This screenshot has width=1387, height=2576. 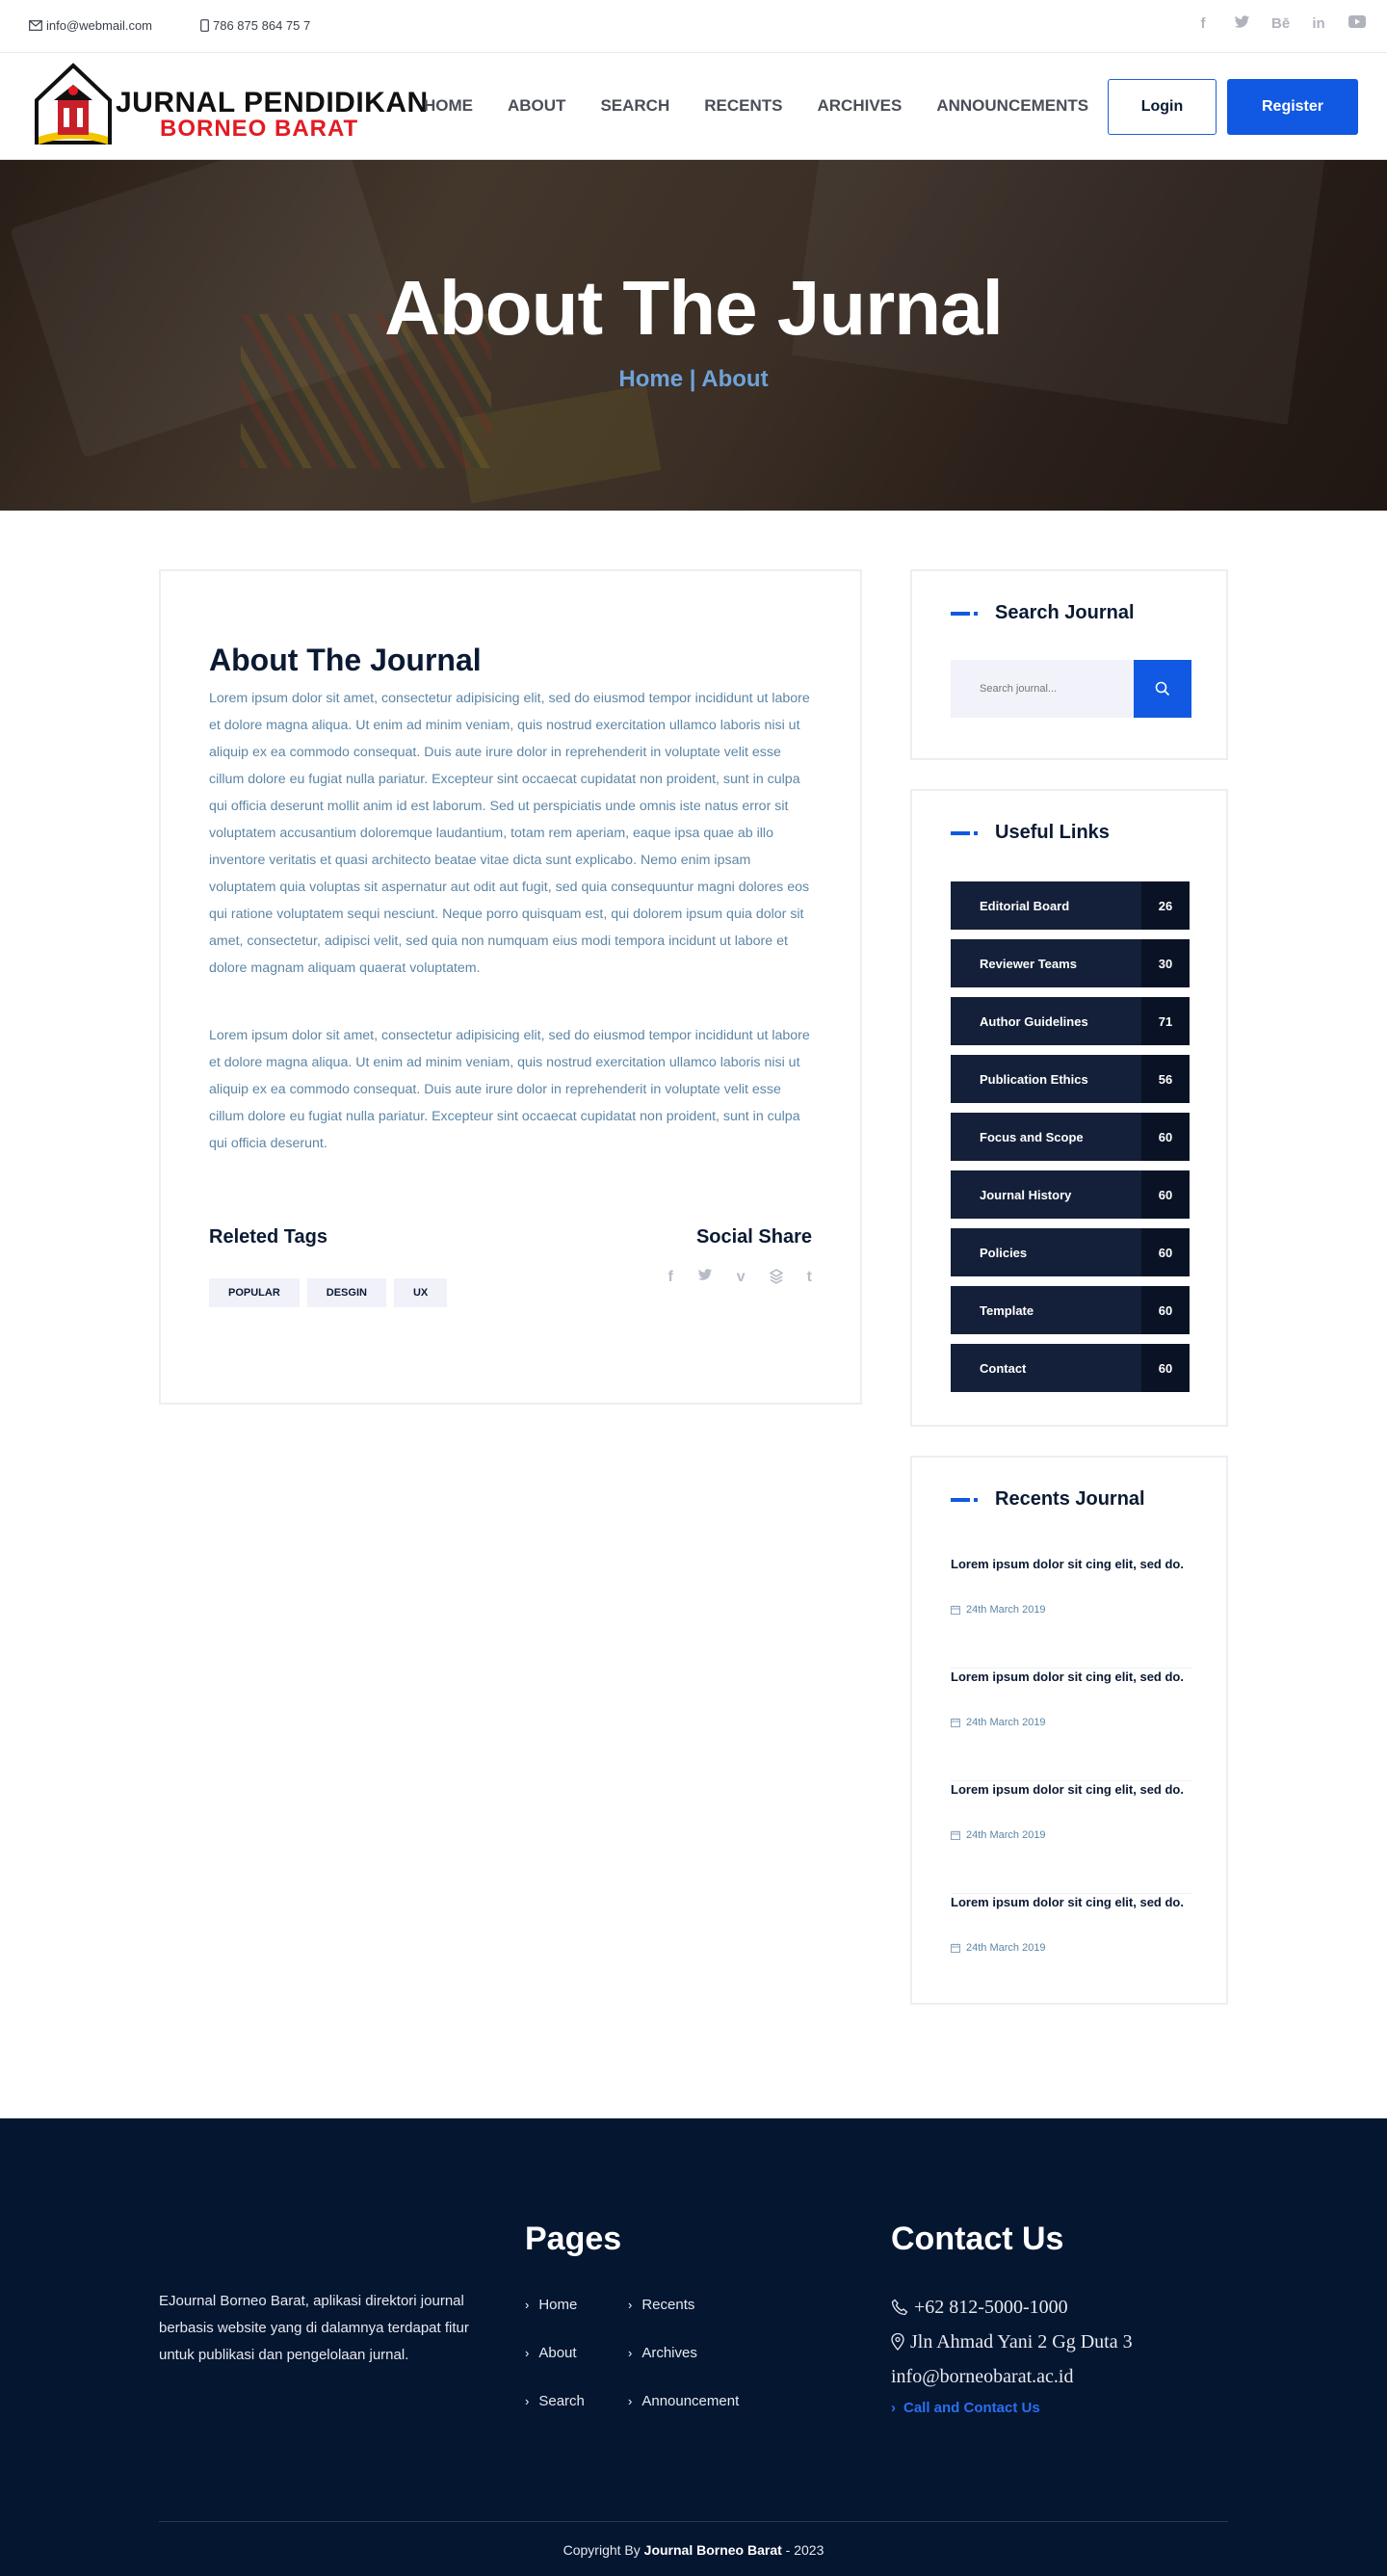 I want to click on link-template: Template 60, so click(x=1070, y=1310).